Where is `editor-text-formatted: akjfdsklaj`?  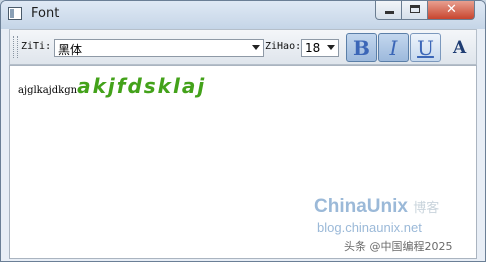 editor-text-formatted: akjfdsklaj is located at coordinates (142, 86).